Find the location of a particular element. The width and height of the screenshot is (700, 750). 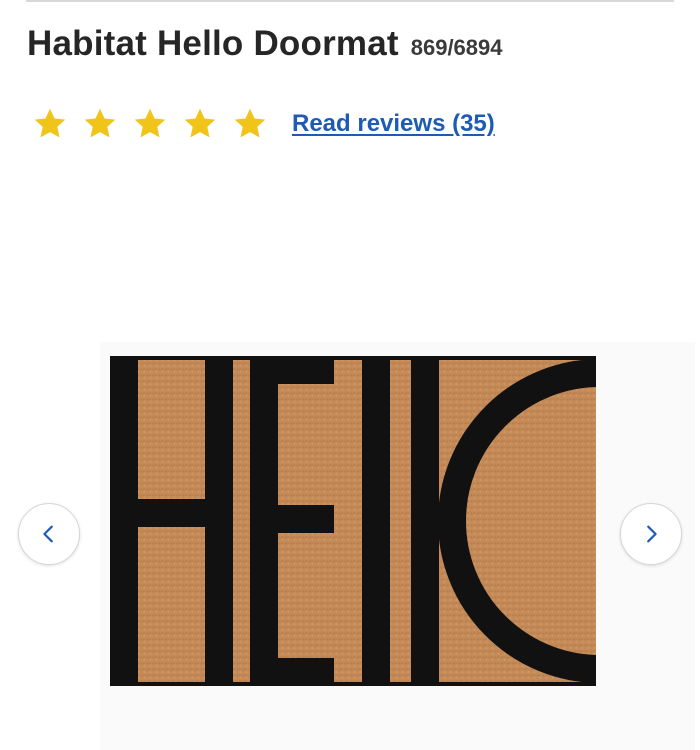

next-image-button is located at coordinates (651, 534).